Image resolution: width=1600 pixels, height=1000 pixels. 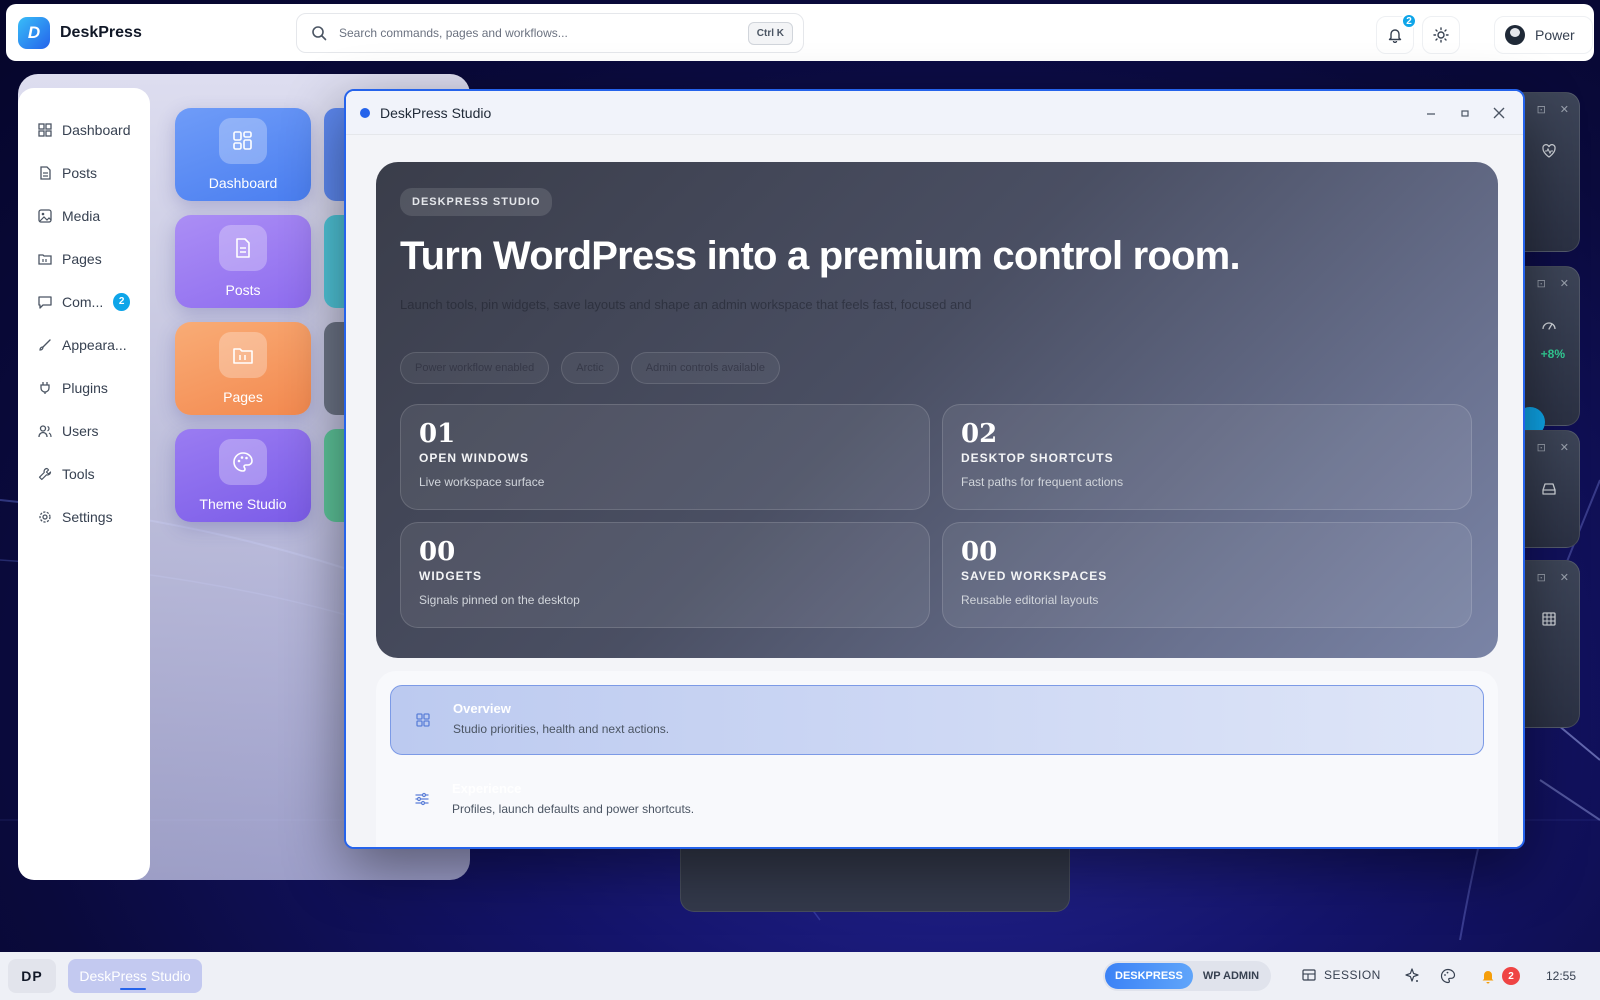 I want to click on sidebar-item-label: Plugins, so click(x=85, y=387).